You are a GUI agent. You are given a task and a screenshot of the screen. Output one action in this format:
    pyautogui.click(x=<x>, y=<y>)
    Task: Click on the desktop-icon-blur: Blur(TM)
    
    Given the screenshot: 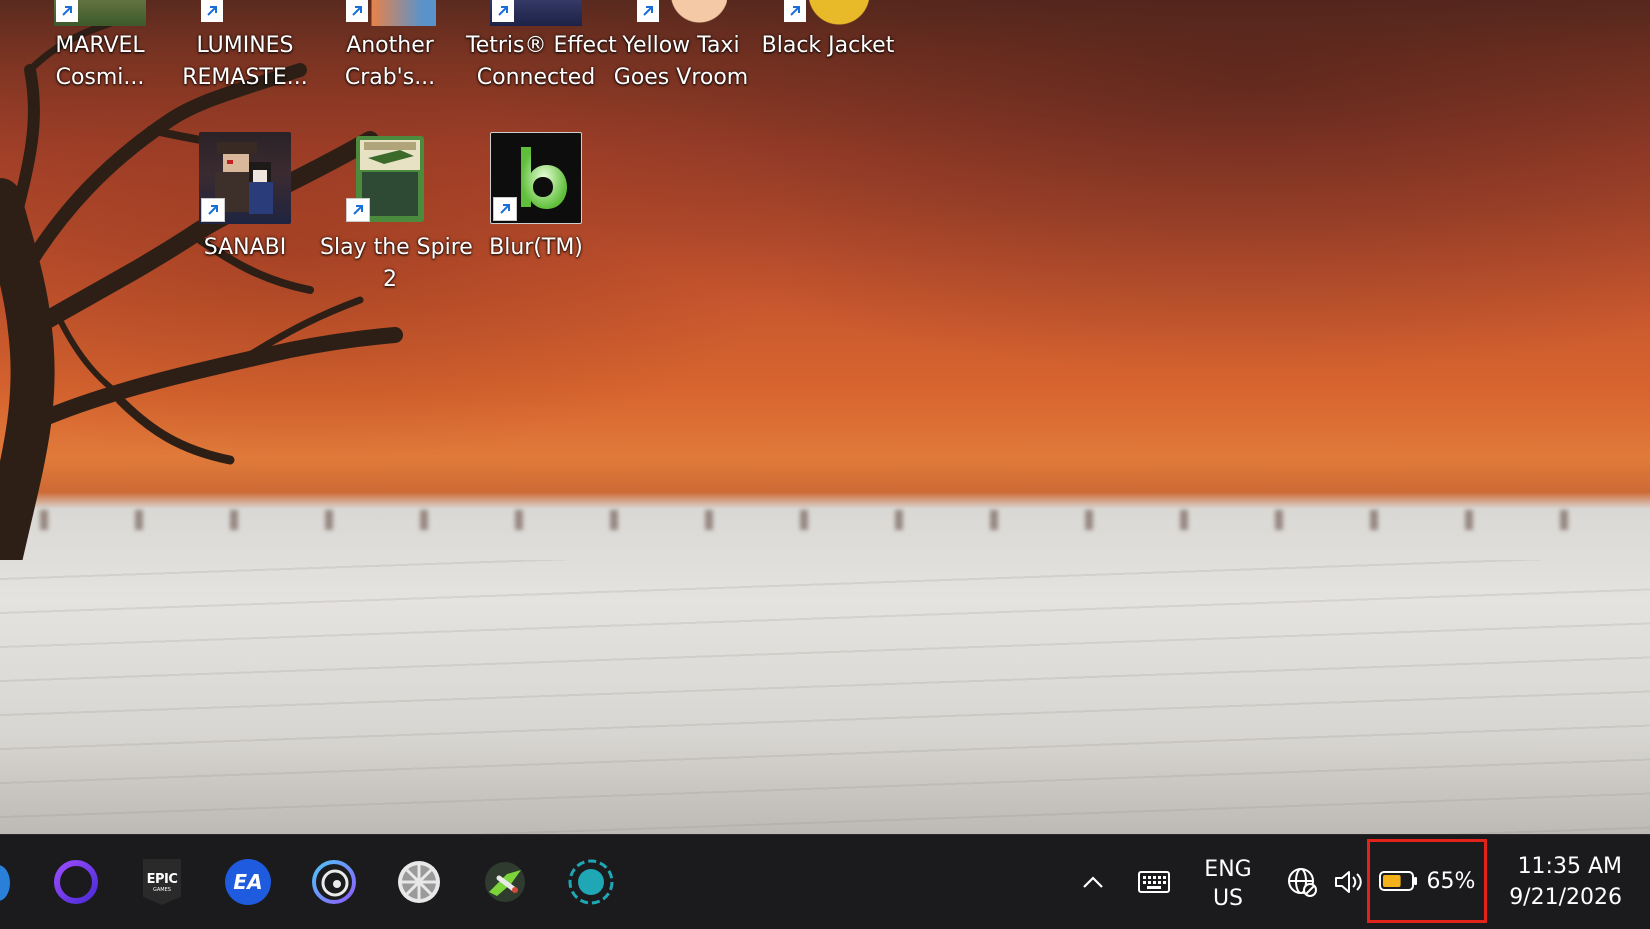 What is the action you would take?
    pyautogui.click(x=536, y=198)
    